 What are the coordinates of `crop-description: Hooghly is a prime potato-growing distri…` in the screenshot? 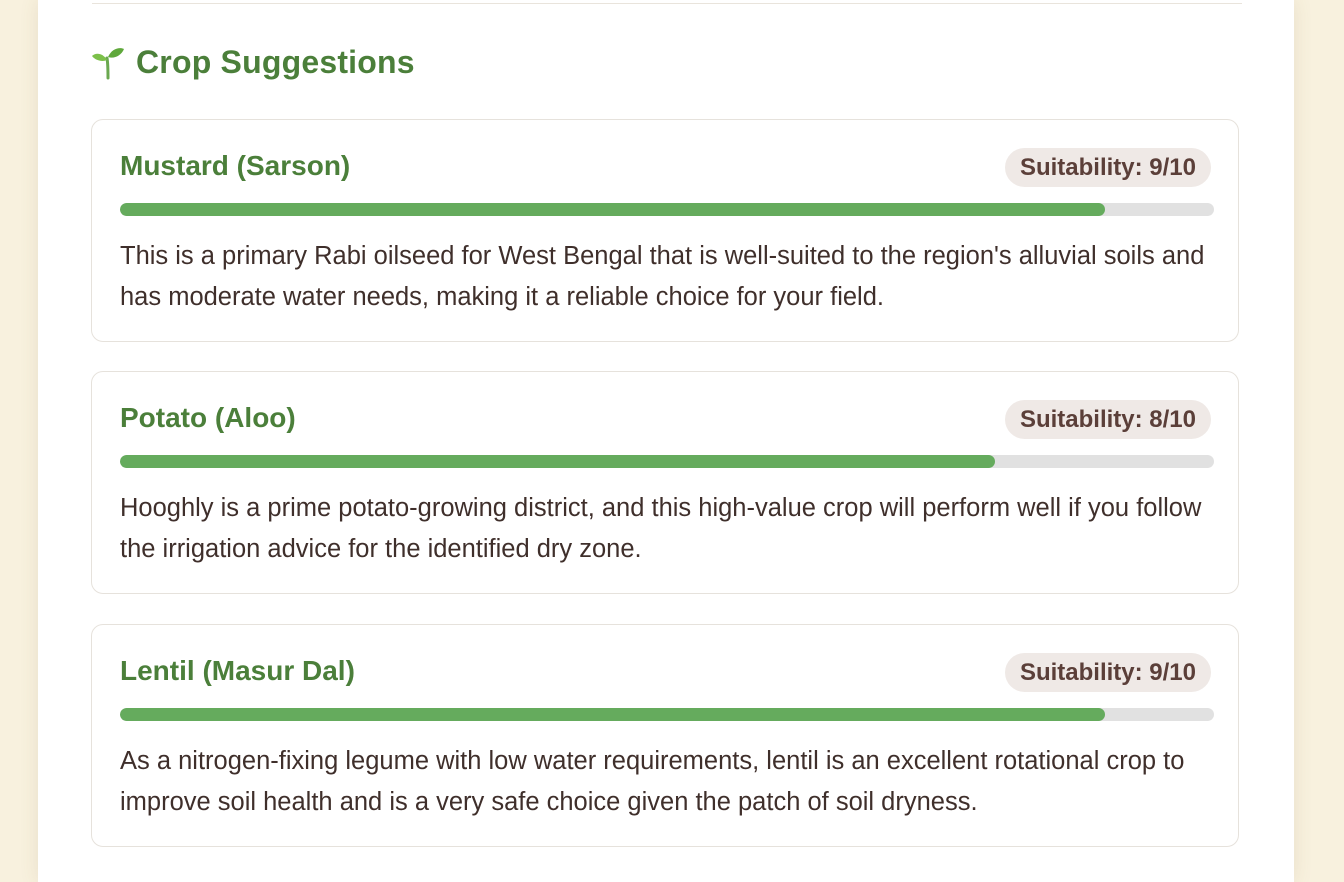 It's located at (661, 528).